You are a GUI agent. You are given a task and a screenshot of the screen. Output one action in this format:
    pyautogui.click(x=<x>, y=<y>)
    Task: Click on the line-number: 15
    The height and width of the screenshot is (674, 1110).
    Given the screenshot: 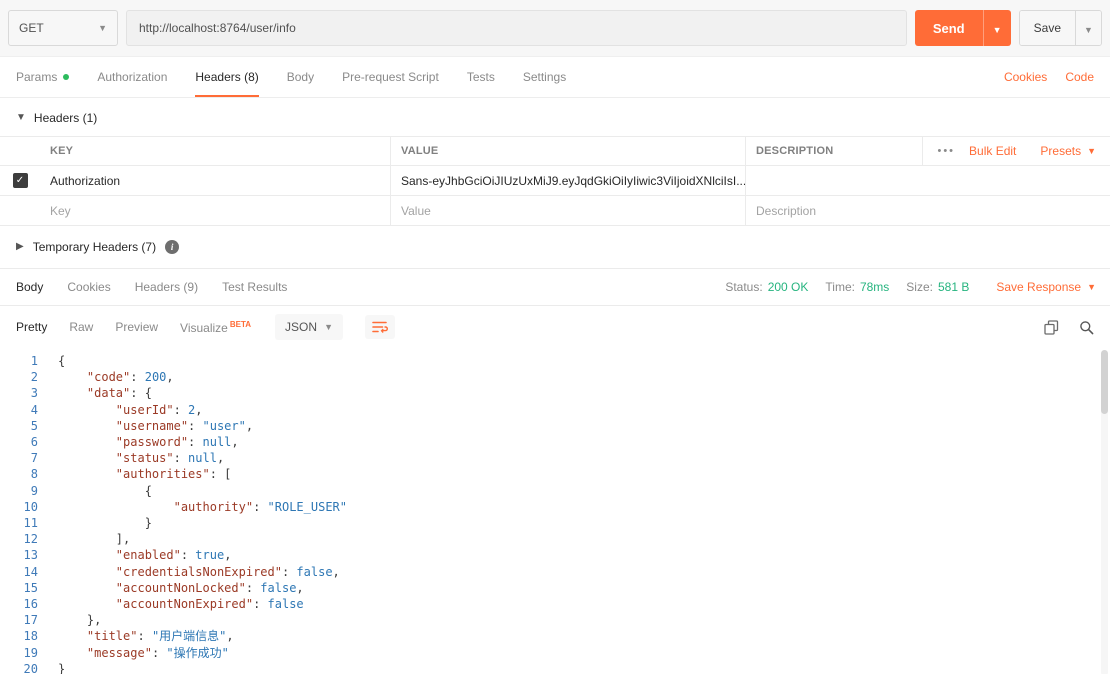 What is the action you would take?
    pyautogui.click(x=30, y=587)
    